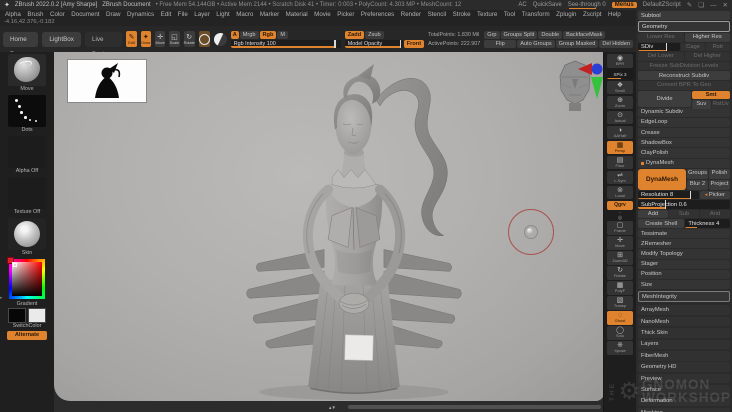 The height and width of the screenshot is (412, 732). I want to click on menu-item: Light, so click(222, 14).